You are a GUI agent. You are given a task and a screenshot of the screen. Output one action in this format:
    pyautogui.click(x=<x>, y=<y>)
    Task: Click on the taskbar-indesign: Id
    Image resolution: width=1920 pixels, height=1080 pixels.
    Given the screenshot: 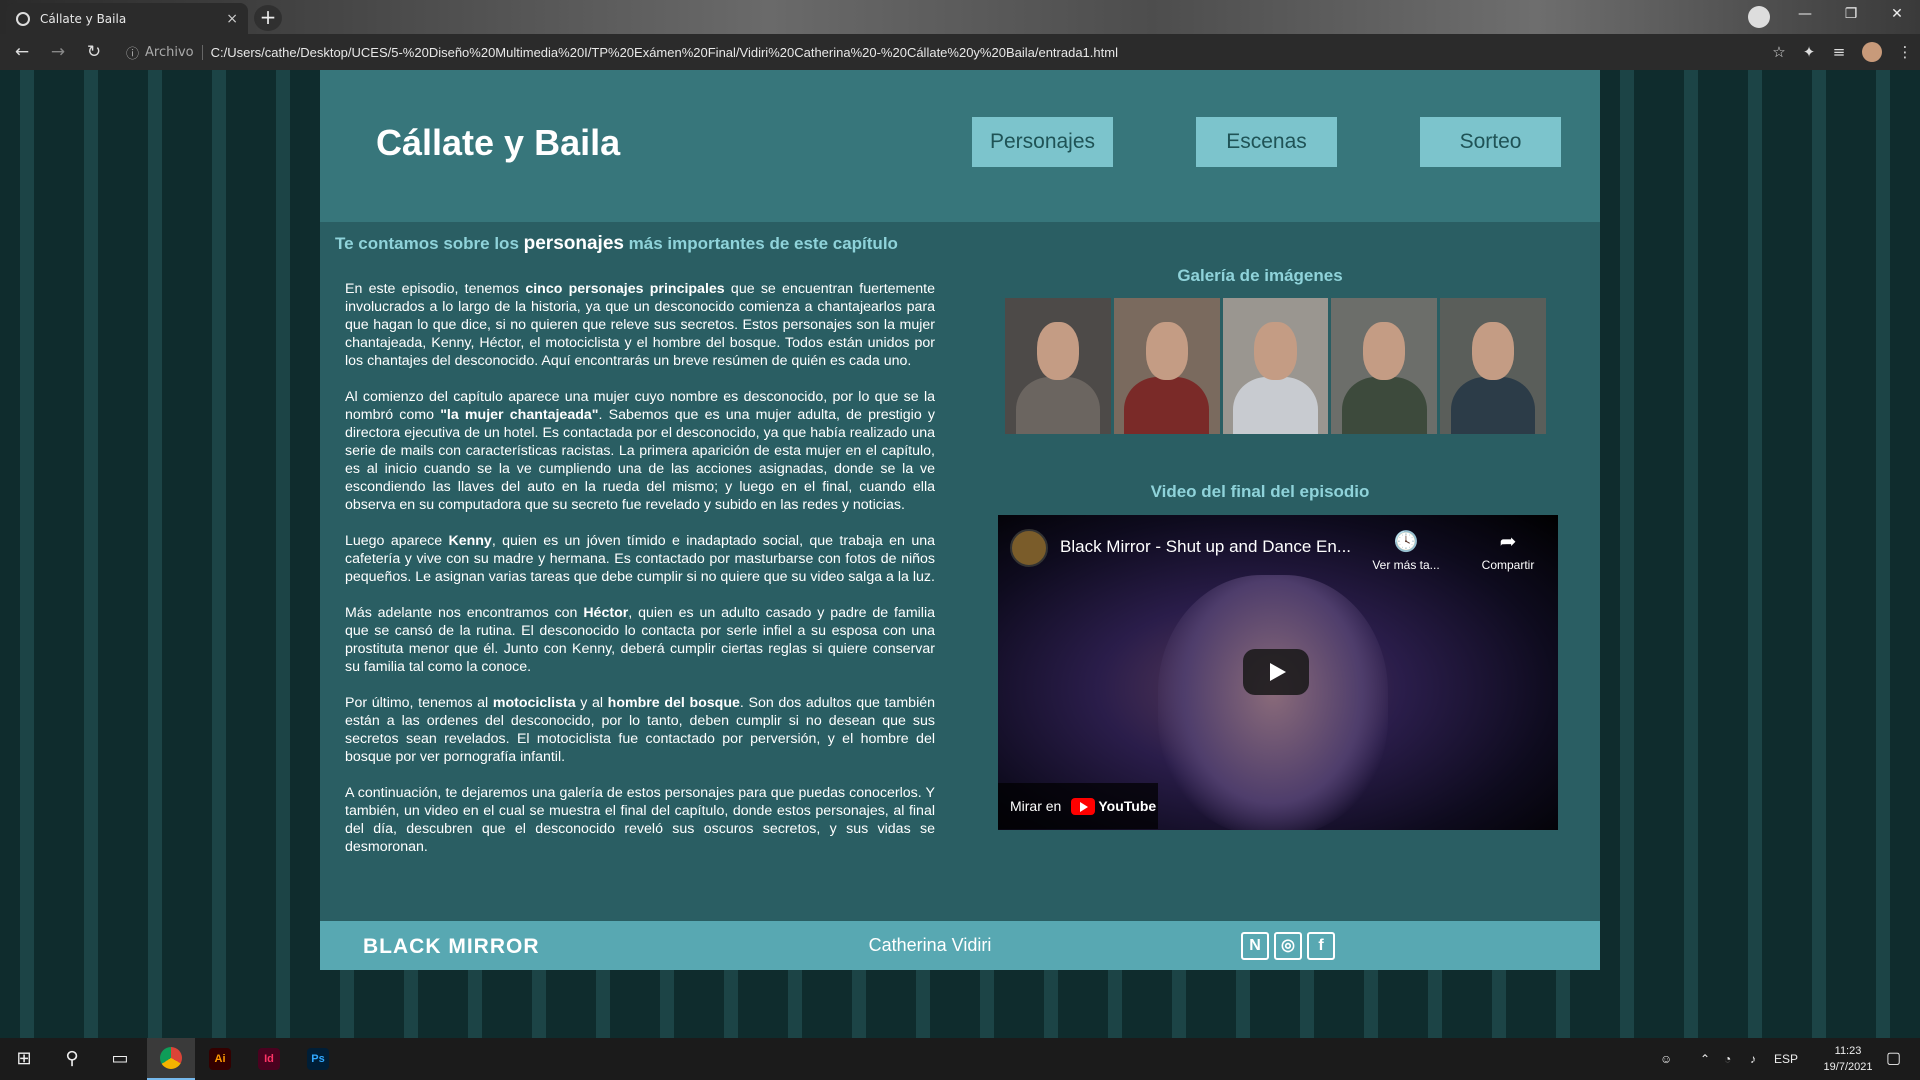 What is the action you would take?
    pyautogui.click(x=269, y=1059)
    